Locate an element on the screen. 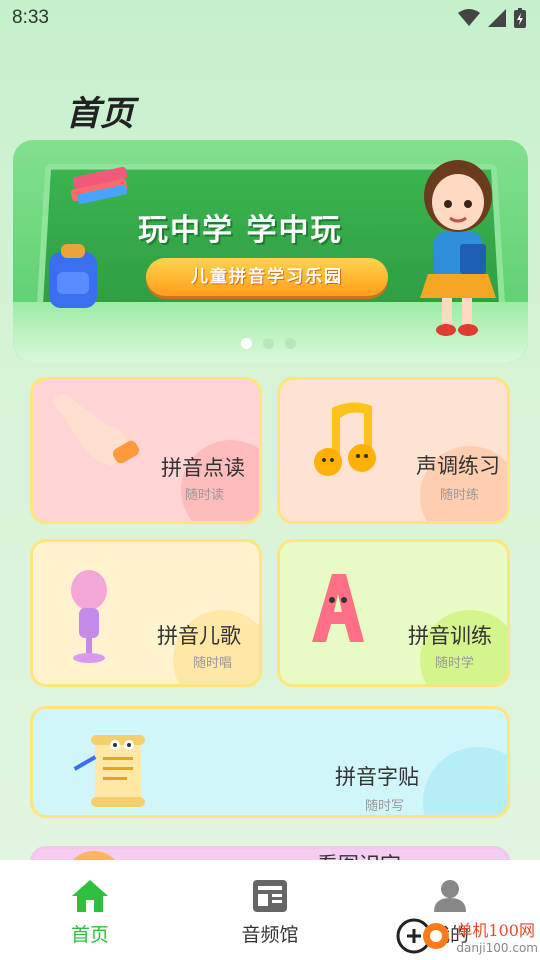 The width and height of the screenshot is (540, 960). card-pinyin-training: 拼音训练 随时学 is located at coordinates (393, 613).